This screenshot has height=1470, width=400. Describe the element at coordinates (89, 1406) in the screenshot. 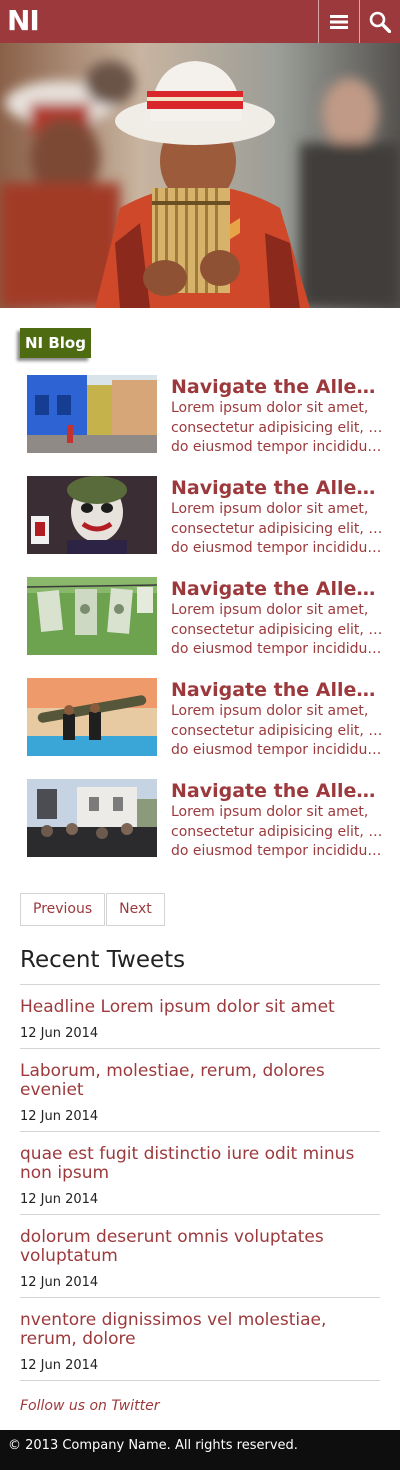

I see `follow-twitter-link: Follow us on Twitter` at that location.